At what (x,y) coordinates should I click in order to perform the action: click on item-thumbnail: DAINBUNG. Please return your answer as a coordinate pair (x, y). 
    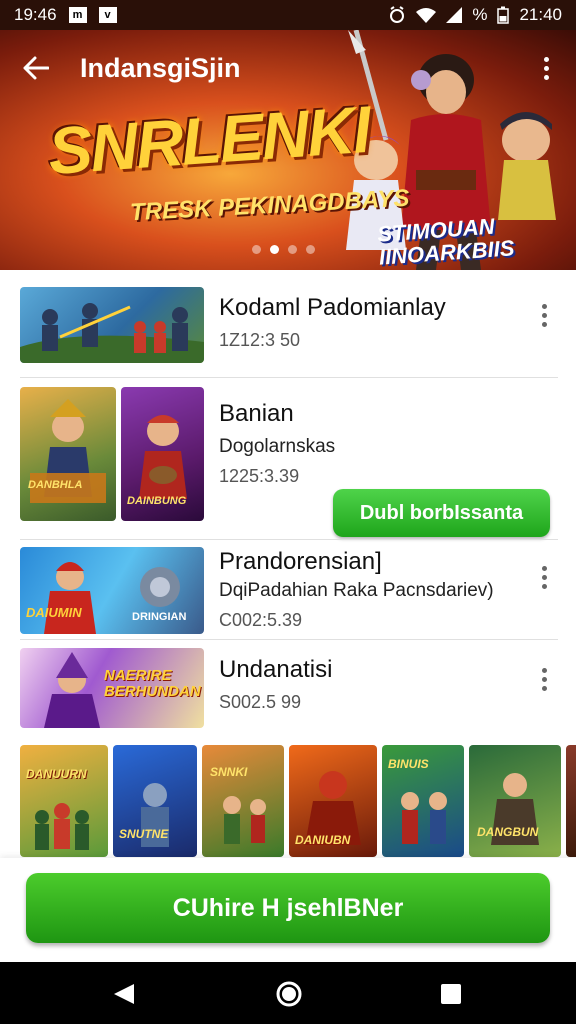
    Looking at the image, I should click on (162, 454).